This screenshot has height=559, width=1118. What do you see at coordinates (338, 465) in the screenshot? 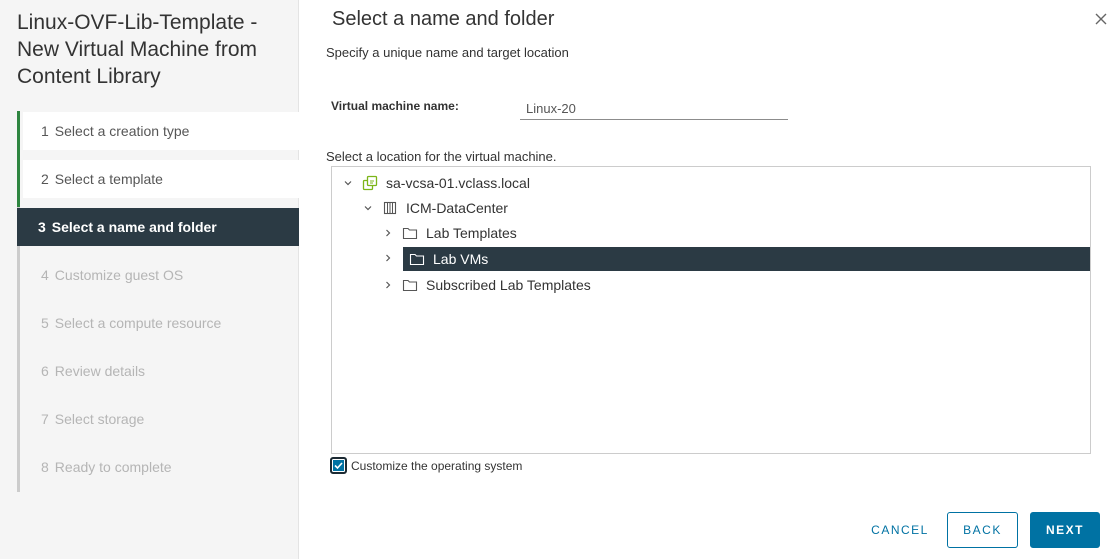
I see `customize-os-checkbox` at bounding box center [338, 465].